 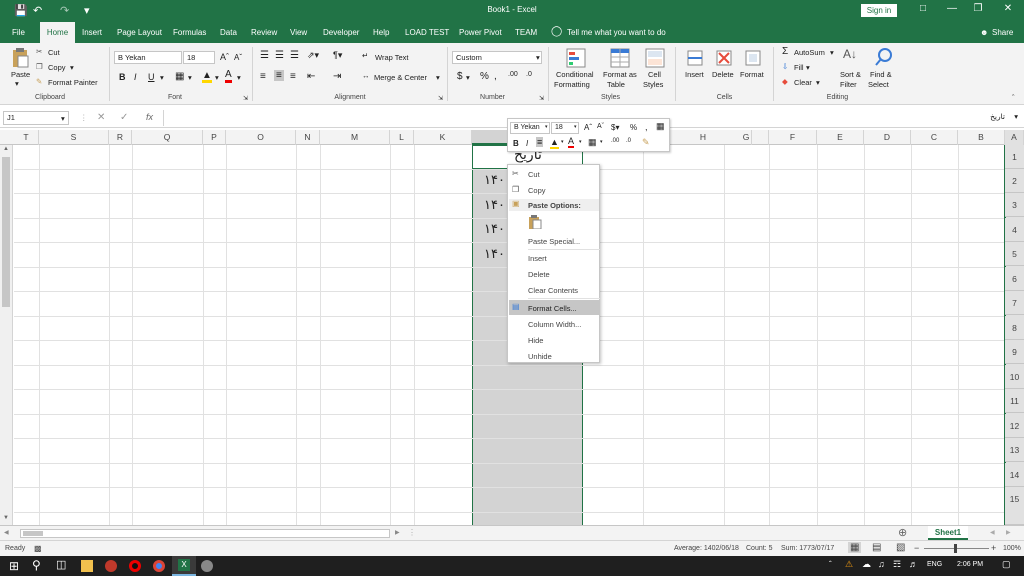 What do you see at coordinates (460, 76) in the screenshot?
I see `currency-icon: $` at bounding box center [460, 76].